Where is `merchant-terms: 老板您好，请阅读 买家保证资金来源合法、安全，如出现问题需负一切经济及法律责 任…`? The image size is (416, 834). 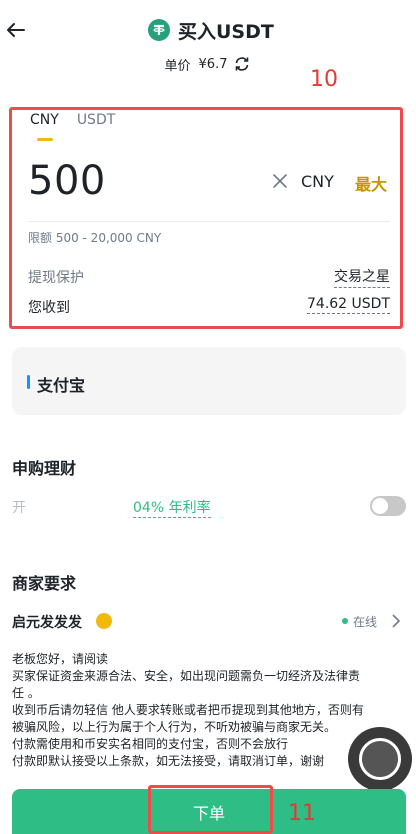
merchant-terms: 老板您好，请阅读 买家保证资金来源合法、安全，如出现问题需负一切经济及法律责 任… is located at coordinates (208, 710).